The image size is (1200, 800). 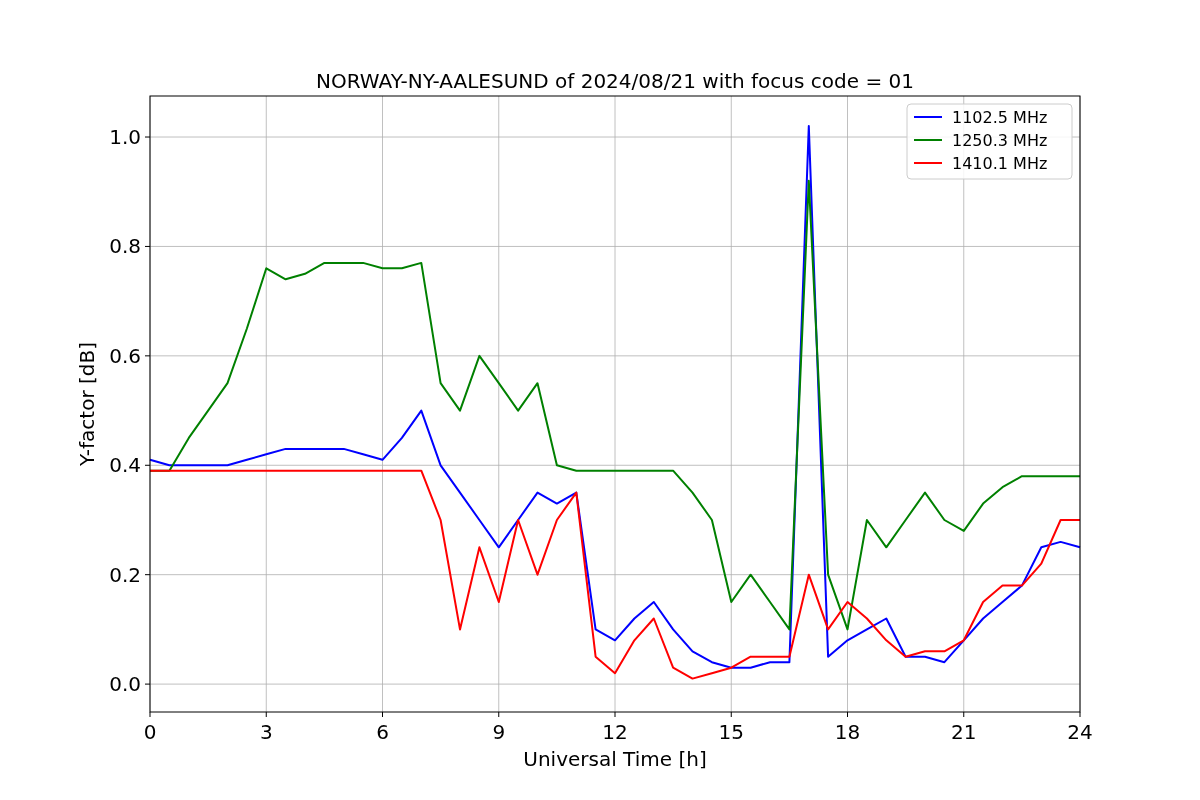 I want to click on tick-label: 6, so click(x=382, y=732).